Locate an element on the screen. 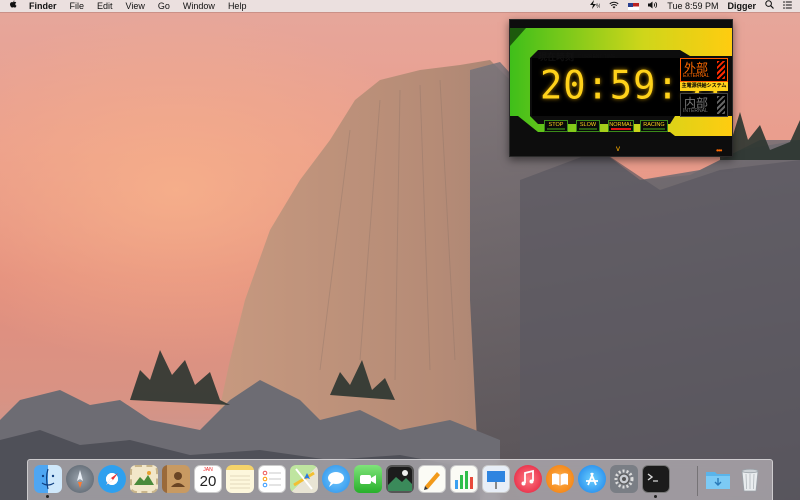 Image resolution: width=800 pixels, height=500 pixels. finder-running-indicator is located at coordinates (47, 496).